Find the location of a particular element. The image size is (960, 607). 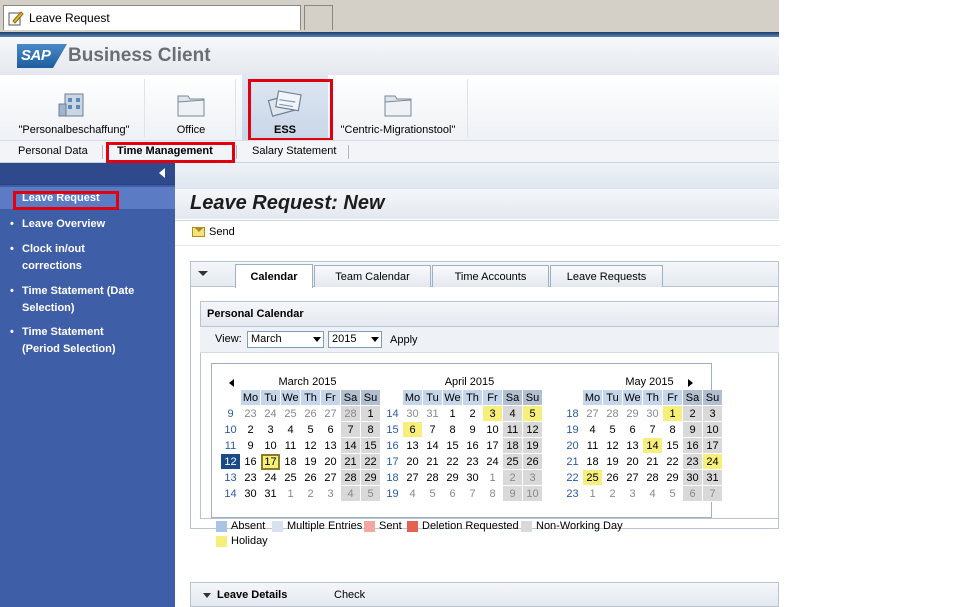

sidebar-item-leave-request: Leave Request is located at coordinates (102, 198).